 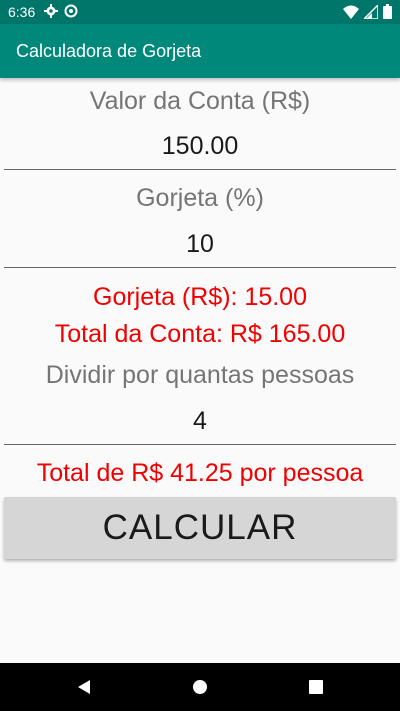 I want to click on split-label: Dividir por quantas pessoas, so click(x=200, y=375).